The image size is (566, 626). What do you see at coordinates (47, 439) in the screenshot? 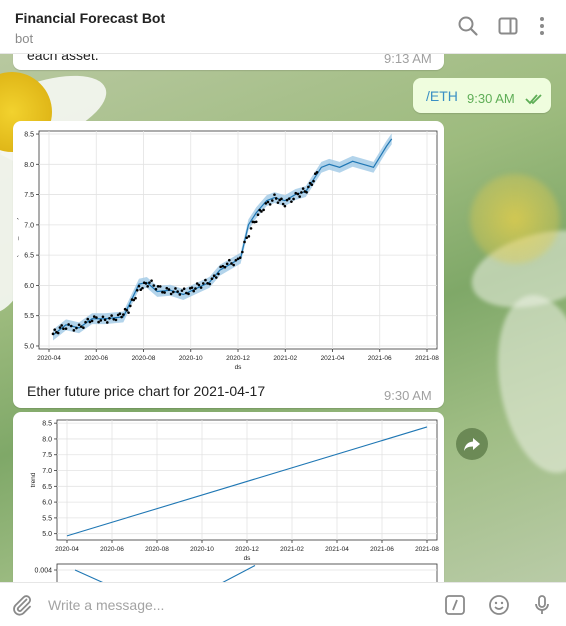
I see `y-tick-label: 8.0` at bounding box center [47, 439].